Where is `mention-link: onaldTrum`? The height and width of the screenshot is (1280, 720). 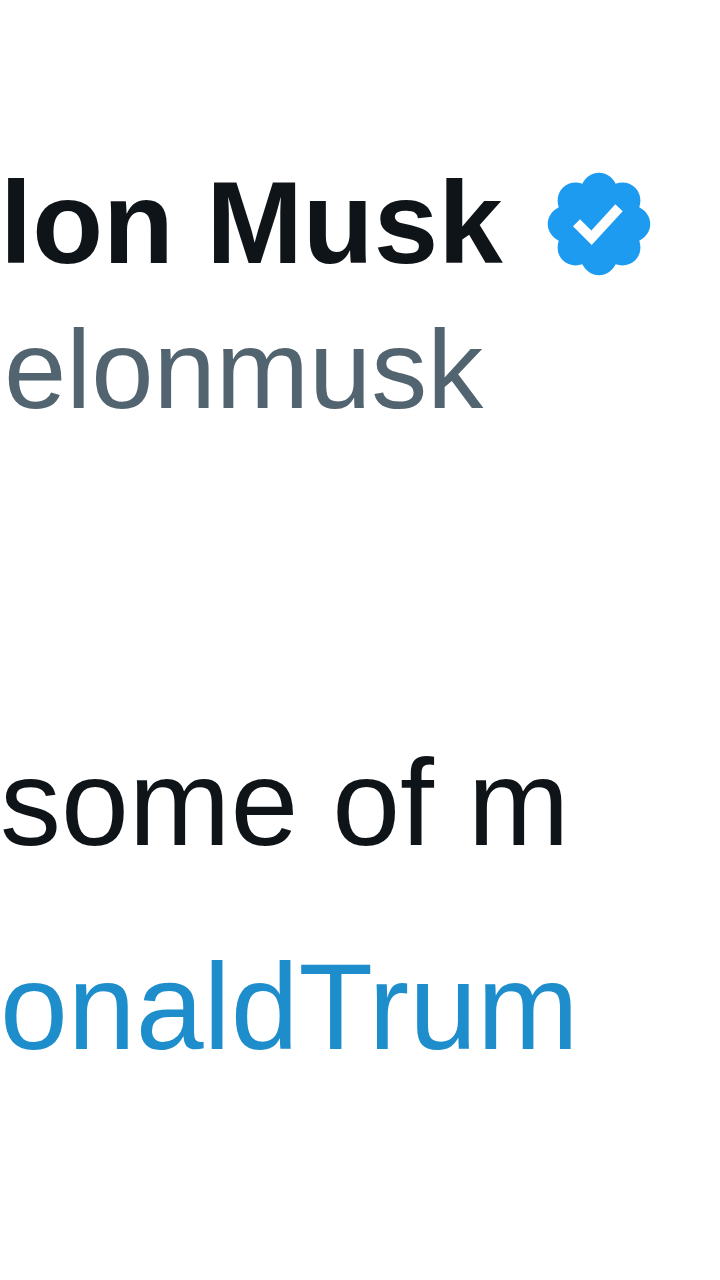 mention-link: onaldTrum is located at coordinates (289, 1007).